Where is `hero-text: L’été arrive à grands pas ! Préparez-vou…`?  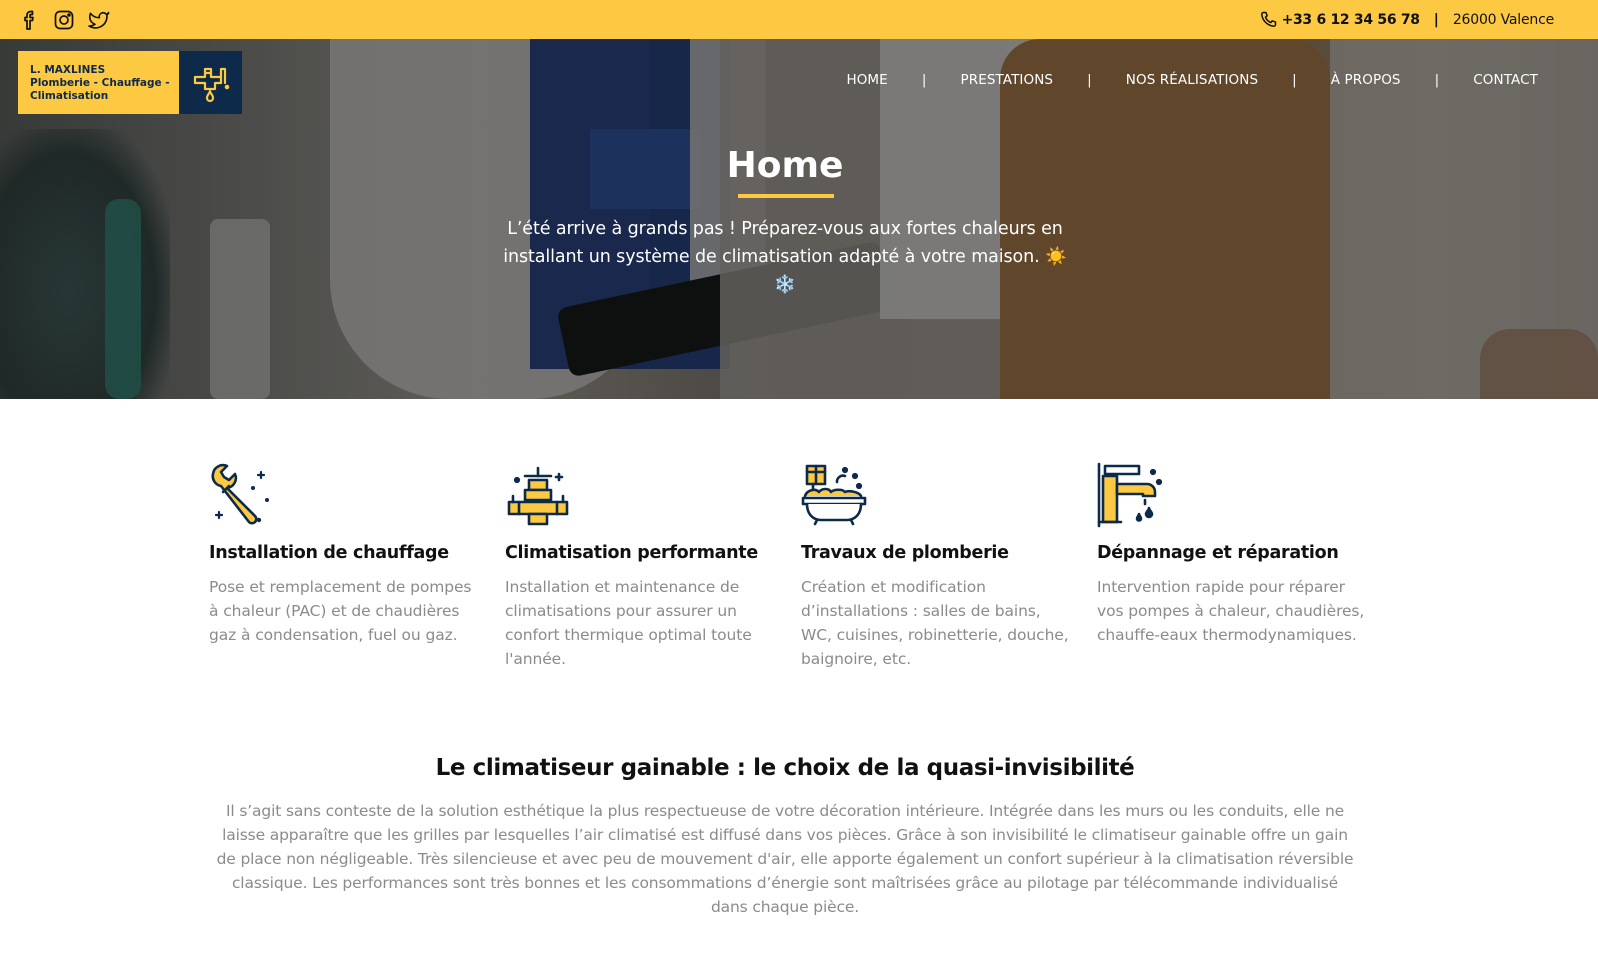 hero-text: L’été arrive à grands pas ! Préparez-vou… is located at coordinates (785, 257).